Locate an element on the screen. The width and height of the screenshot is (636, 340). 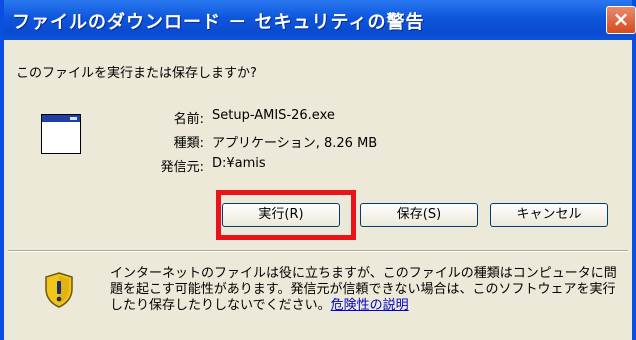
title-bar: ファイルのダウンロード － セキュリティの警告 × is located at coordinates (320, 20).